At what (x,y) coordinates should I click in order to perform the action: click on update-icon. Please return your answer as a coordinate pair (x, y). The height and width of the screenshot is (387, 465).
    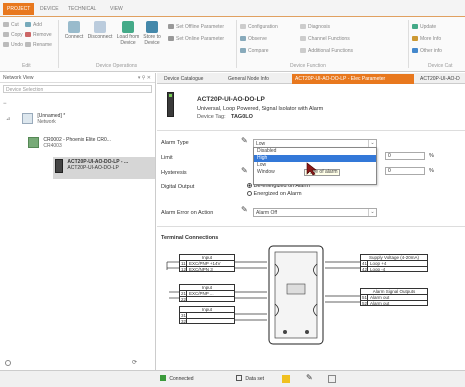
    Looking at the image, I should click on (415, 26).